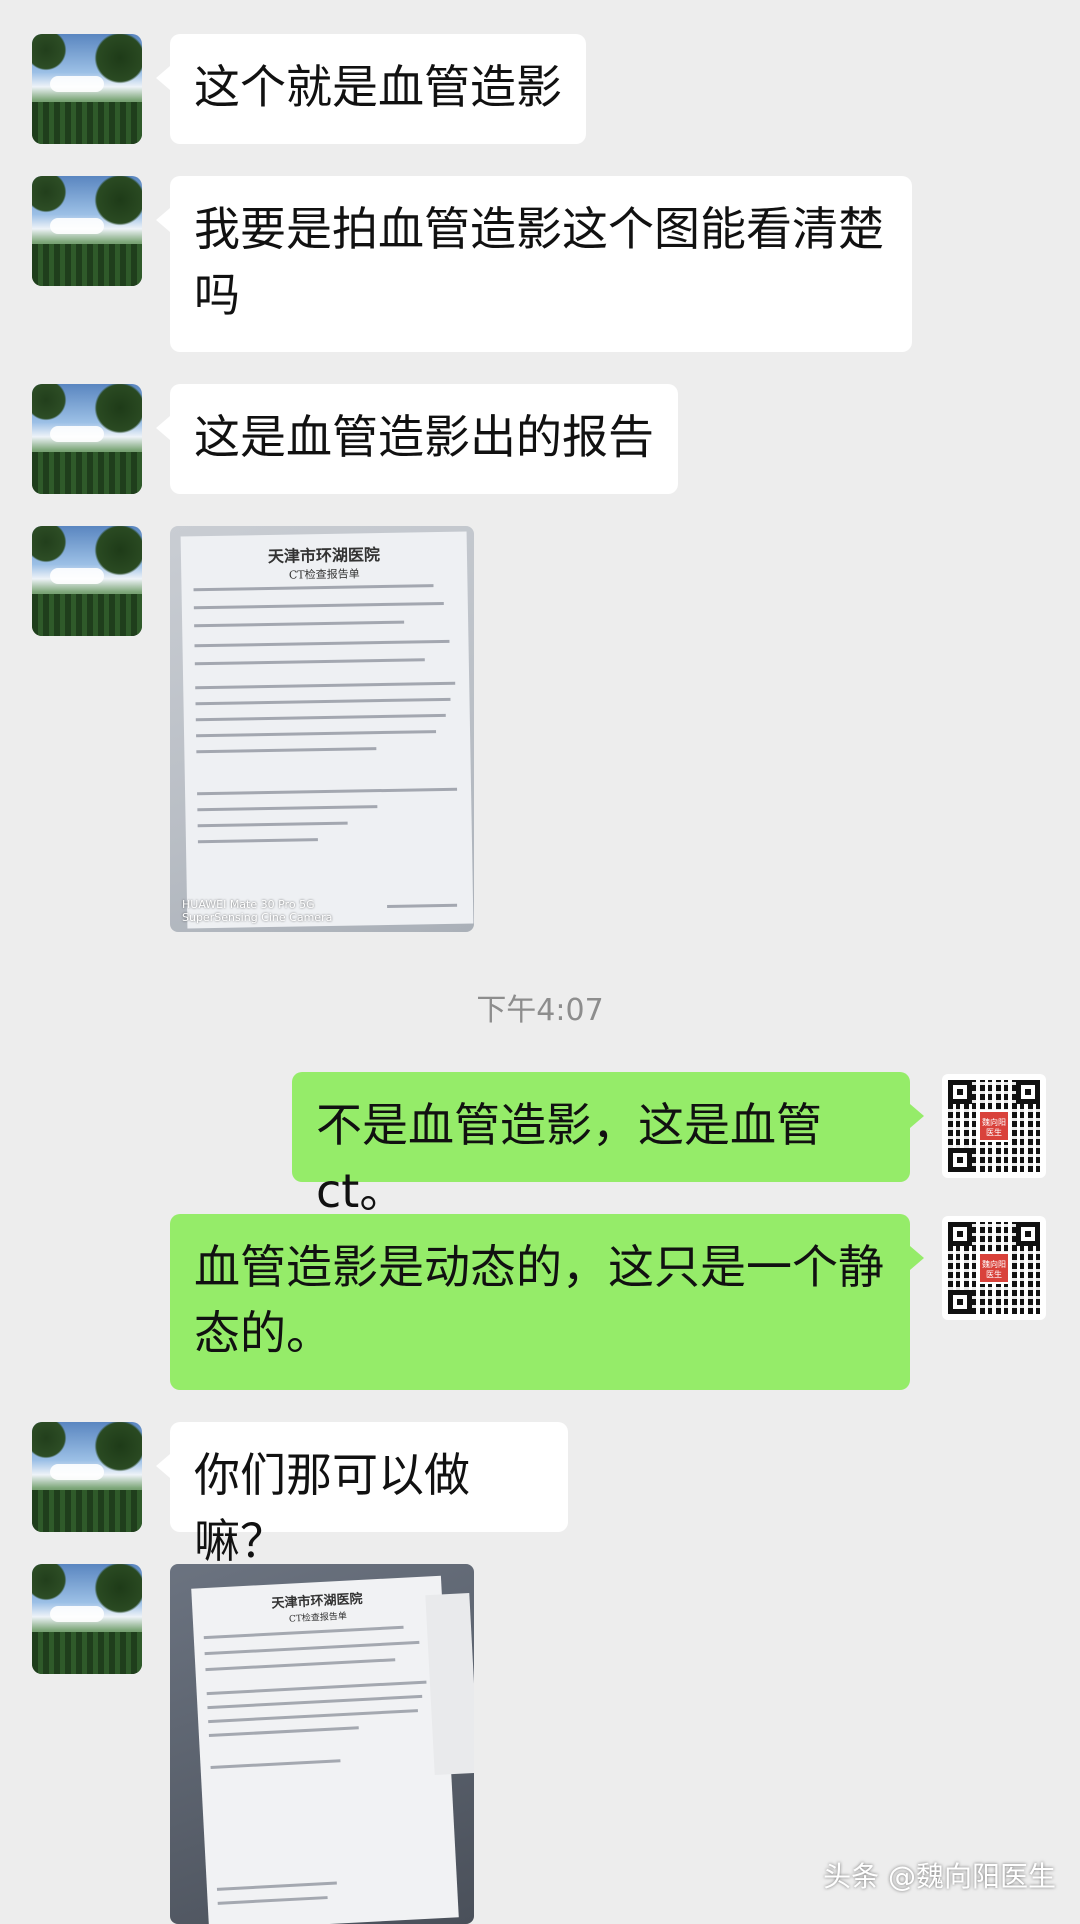  What do you see at coordinates (569, 1158) in the screenshot?
I see `message-text: 不是血管造影，这是血管 ct。` at bounding box center [569, 1158].